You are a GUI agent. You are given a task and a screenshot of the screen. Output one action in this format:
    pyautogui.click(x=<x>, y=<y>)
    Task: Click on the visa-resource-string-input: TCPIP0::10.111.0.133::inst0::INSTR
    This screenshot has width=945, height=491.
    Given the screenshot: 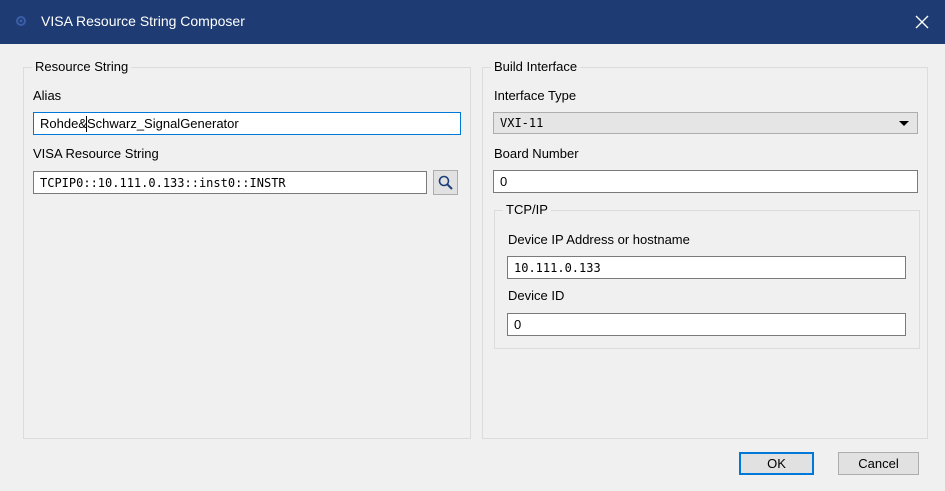 What is the action you would take?
    pyautogui.click(x=230, y=182)
    